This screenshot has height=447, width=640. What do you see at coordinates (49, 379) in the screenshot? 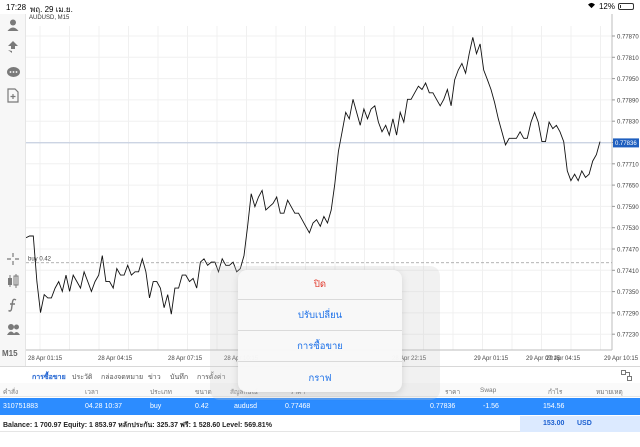
I see `tab-trade: การซื้อขาย` at bounding box center [49, 379].